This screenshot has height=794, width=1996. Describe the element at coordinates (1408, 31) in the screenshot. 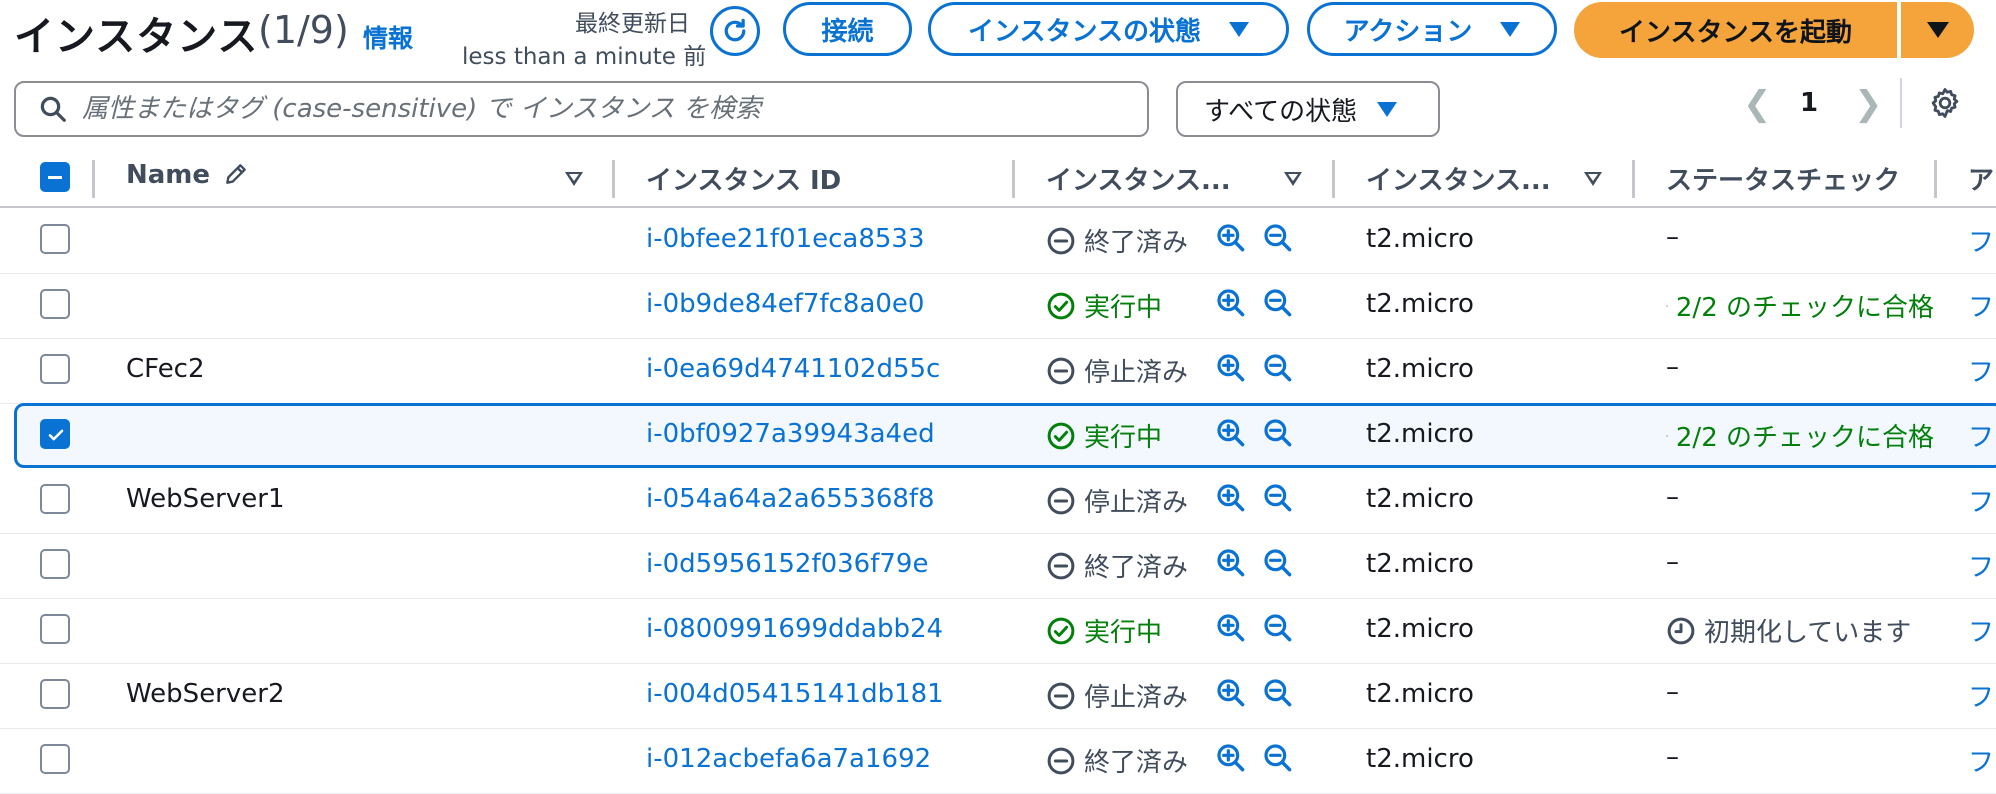

I see `actions-dropdown-label: アクション` at that location.